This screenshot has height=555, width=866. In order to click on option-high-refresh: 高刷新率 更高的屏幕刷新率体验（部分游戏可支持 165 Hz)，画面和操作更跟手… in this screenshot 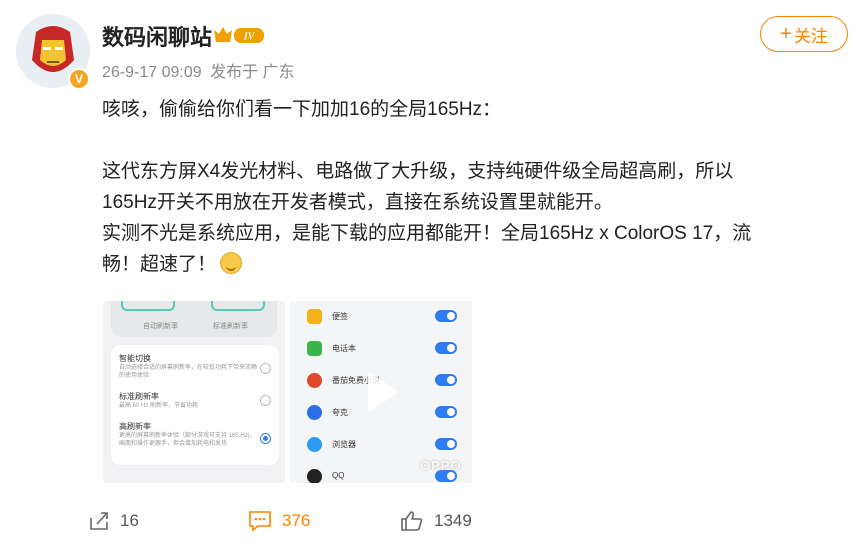, I will do `click(189, 434)`.